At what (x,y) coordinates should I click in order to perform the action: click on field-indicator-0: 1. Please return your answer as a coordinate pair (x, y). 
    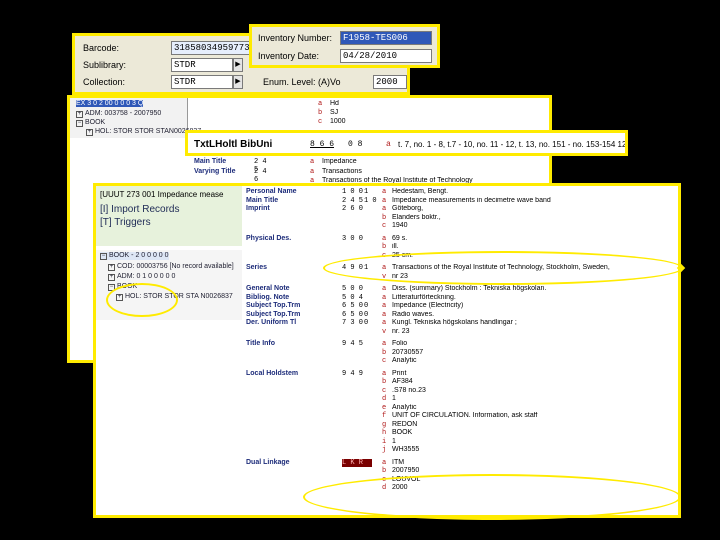
    Looking at the image, I should click on (366, 192).